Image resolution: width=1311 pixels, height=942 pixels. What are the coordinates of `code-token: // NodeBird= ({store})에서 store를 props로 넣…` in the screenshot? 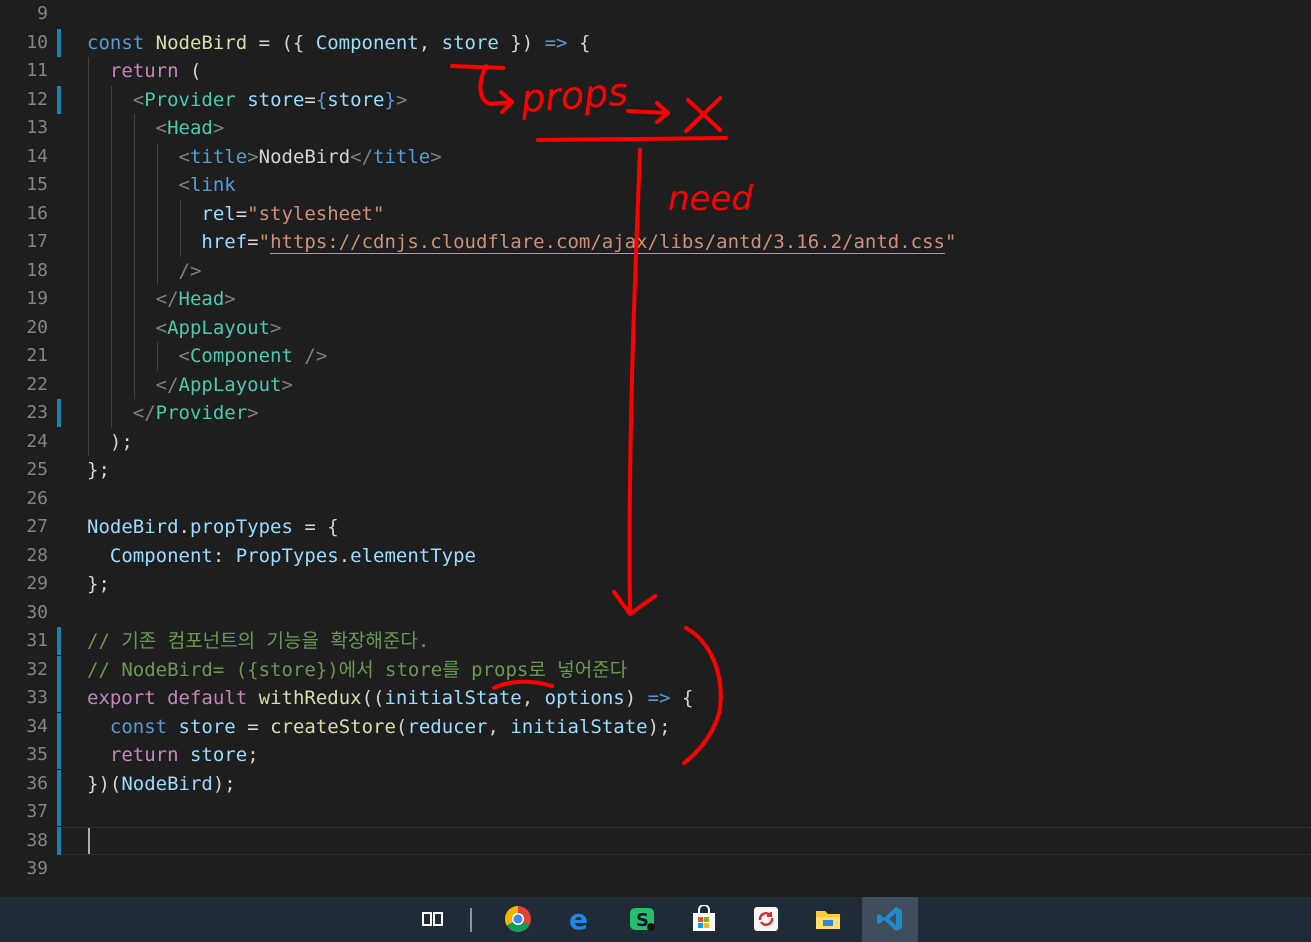 It's located at (357, 669).